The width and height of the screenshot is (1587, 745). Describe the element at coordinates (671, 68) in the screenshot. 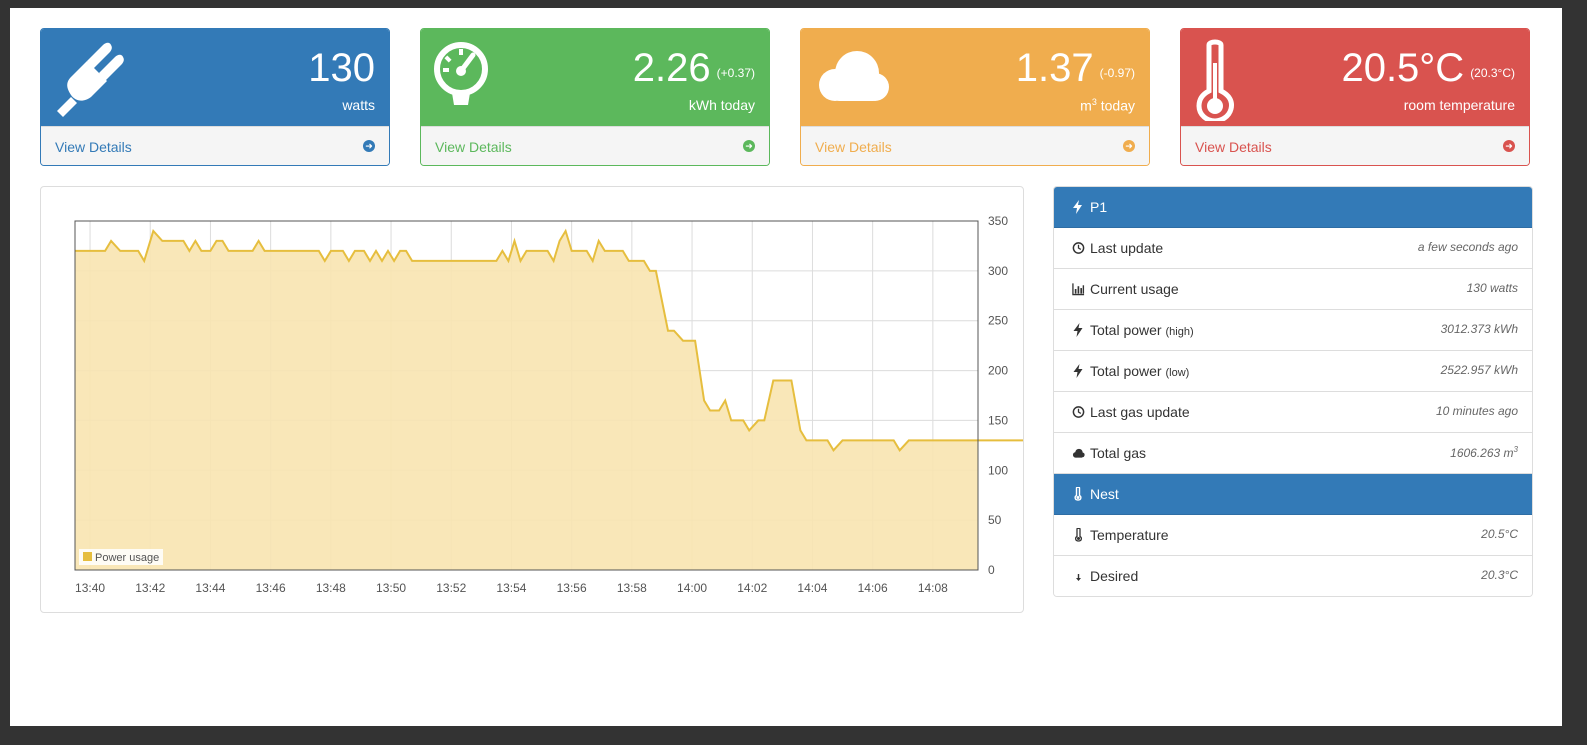

I see `energy-value-number: 2.26` at that location.